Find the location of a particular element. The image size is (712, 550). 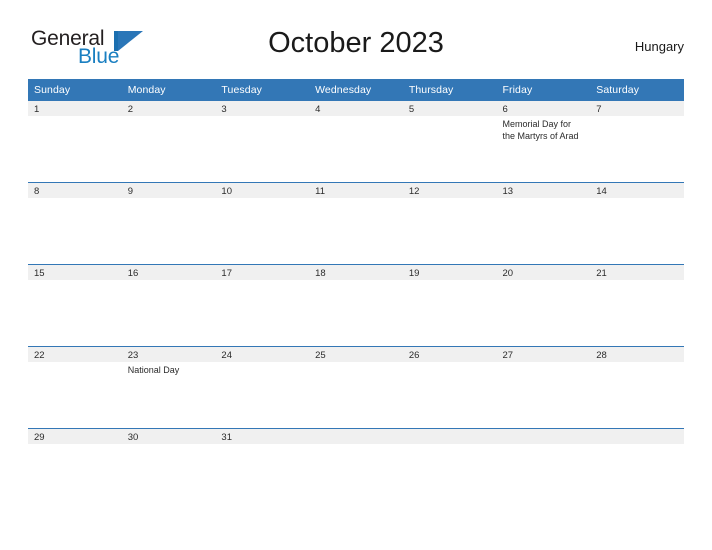

day-cell: 16 is located at coordinates (168, 305).